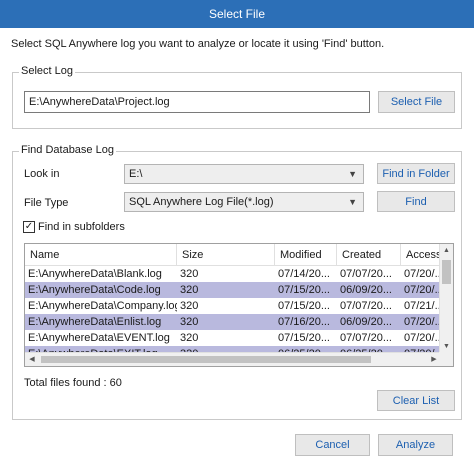  What do you see at coordinates (29, 227) in the screenshot?
I see `find-in-subfolders-checkbox: ✓` at bounding box center [29, 227].